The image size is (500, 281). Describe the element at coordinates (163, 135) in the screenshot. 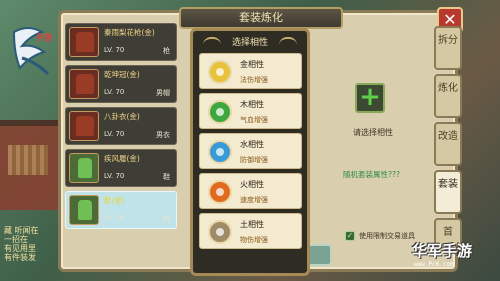

I see `item-type: 男衣` at that location.